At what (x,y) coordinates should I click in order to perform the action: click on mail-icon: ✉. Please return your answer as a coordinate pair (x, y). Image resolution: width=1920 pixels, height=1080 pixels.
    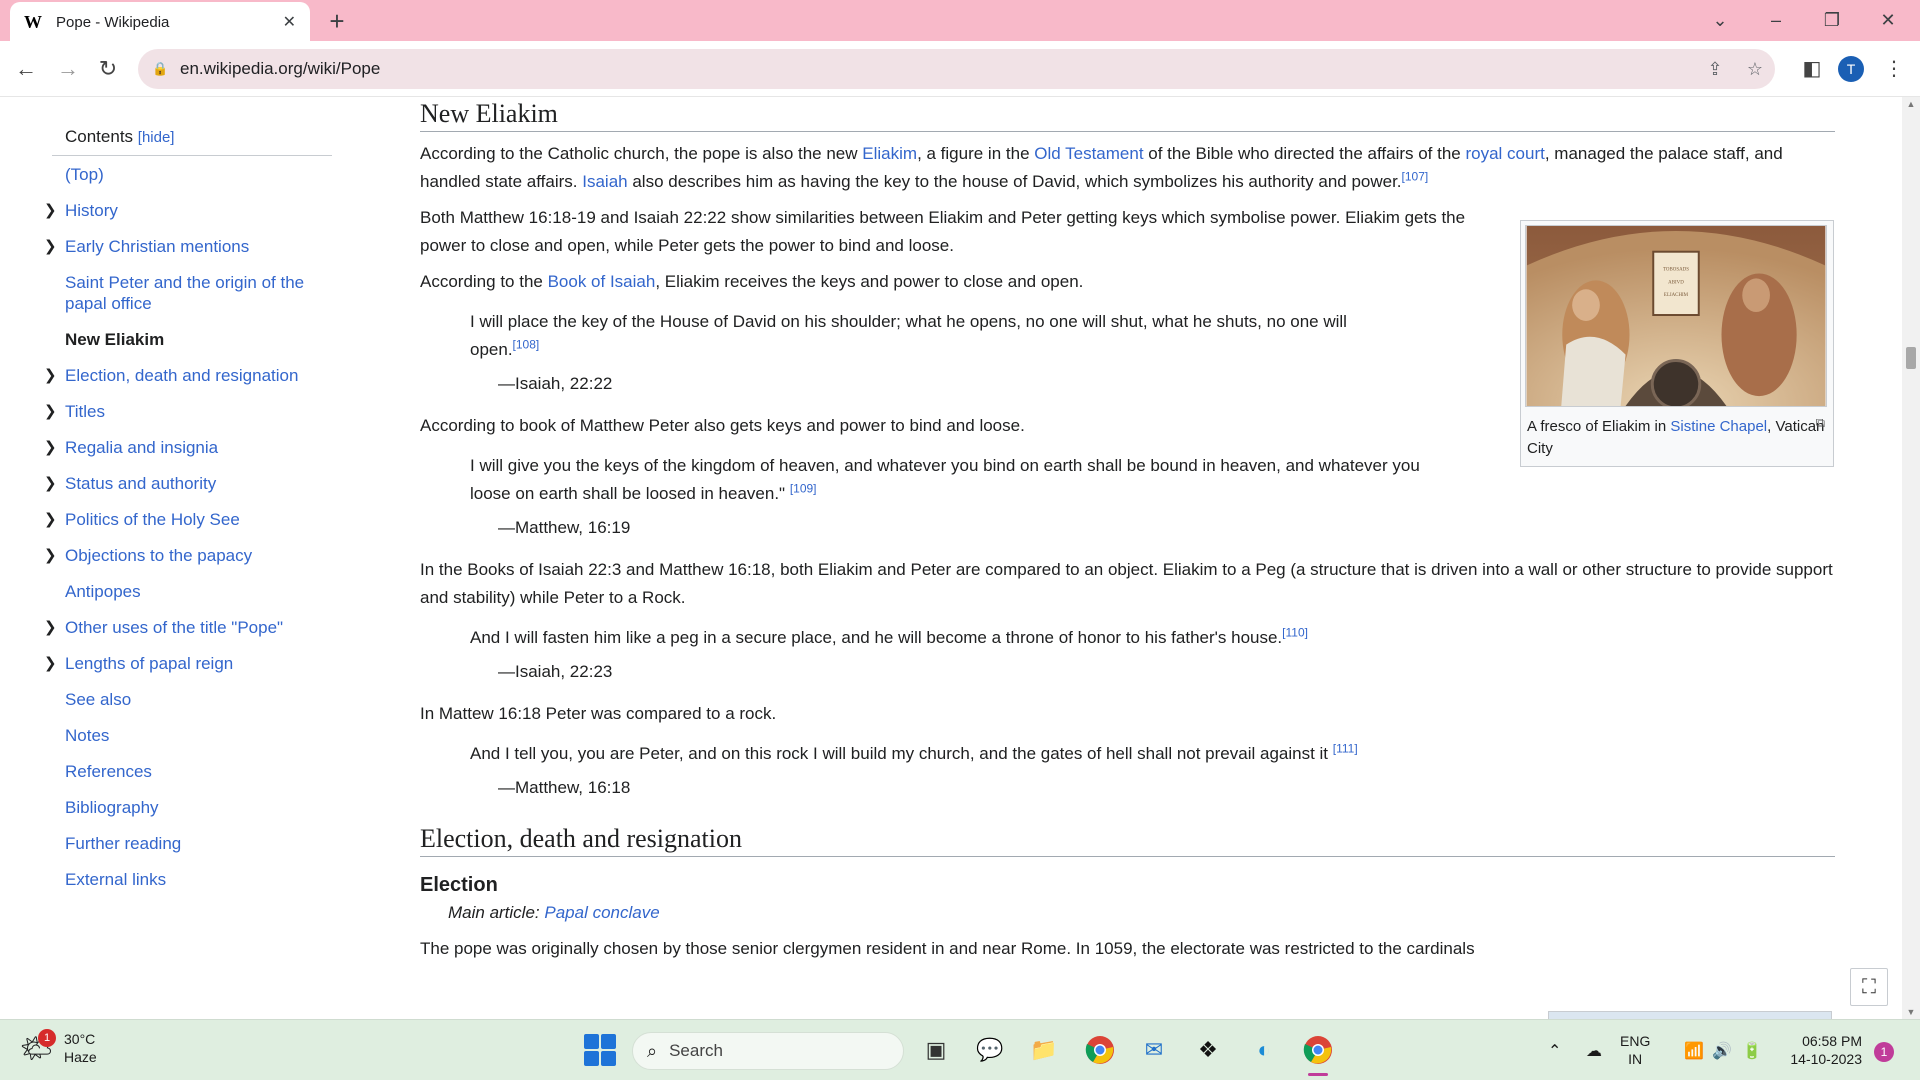
    Looking at the image, I should click on (1154, 1050).